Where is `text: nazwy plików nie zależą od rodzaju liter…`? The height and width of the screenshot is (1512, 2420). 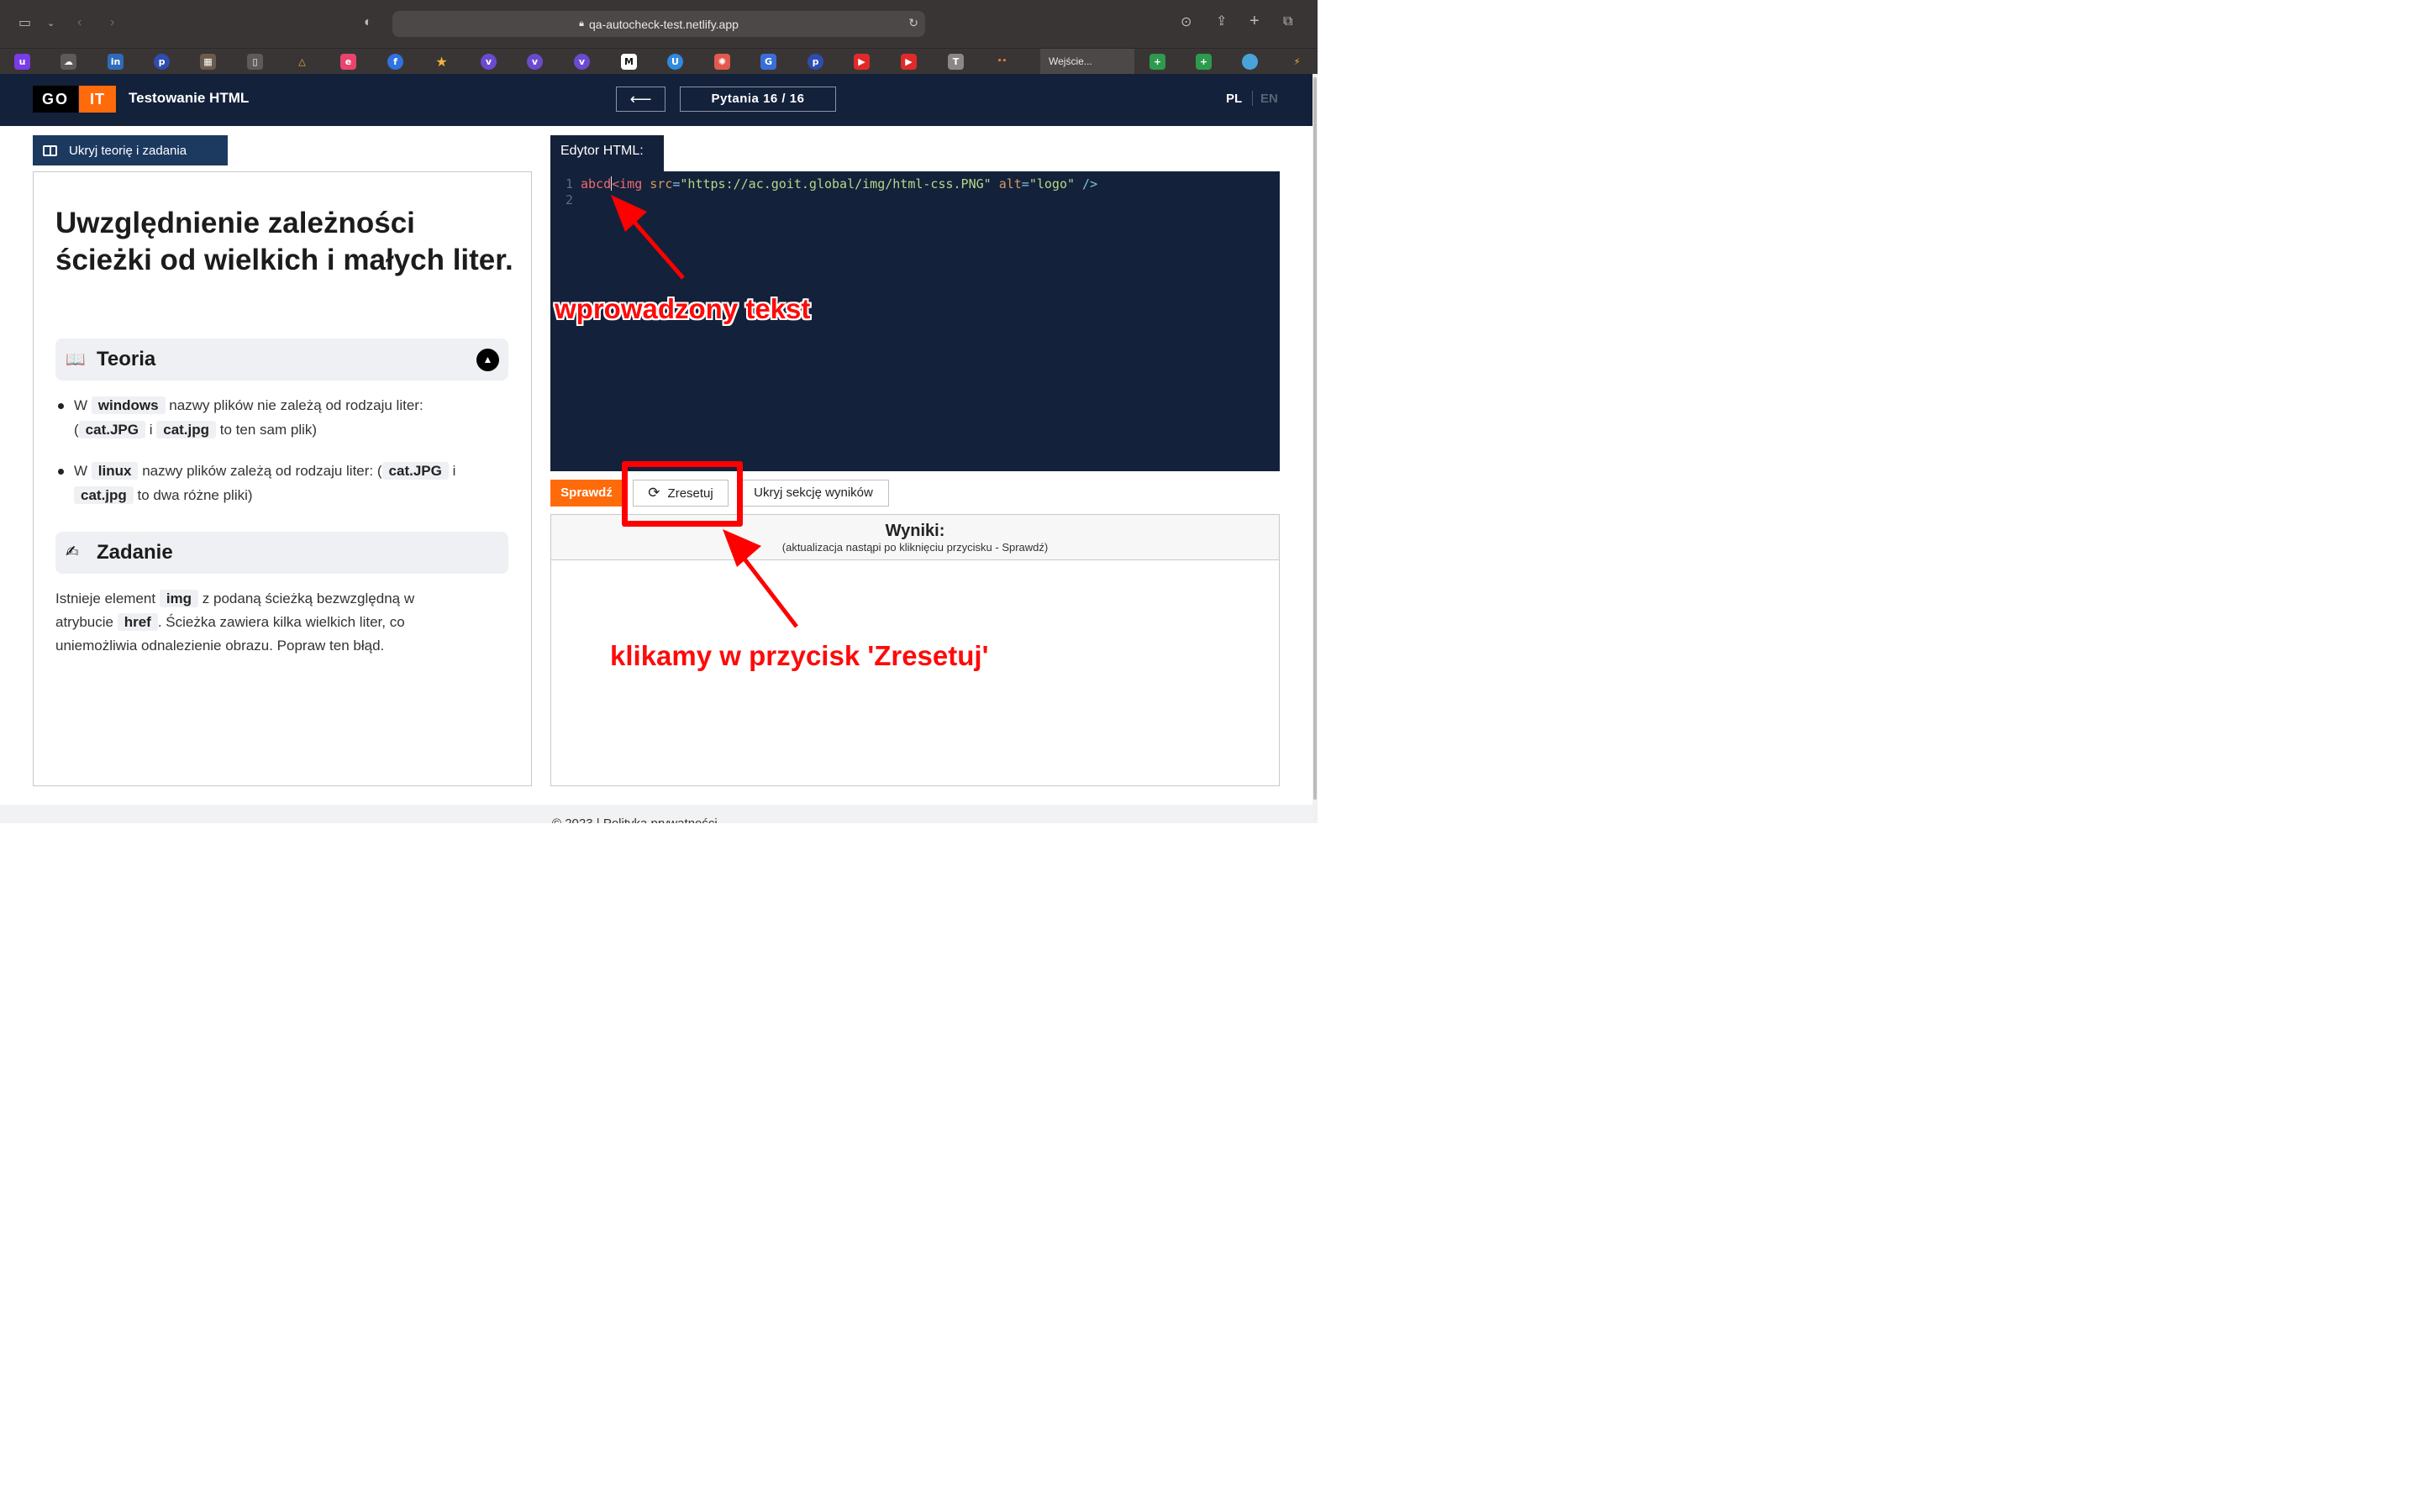
text: nazwy plików nie zależą od rodzaju liter… is located at coordinates (296, 405).